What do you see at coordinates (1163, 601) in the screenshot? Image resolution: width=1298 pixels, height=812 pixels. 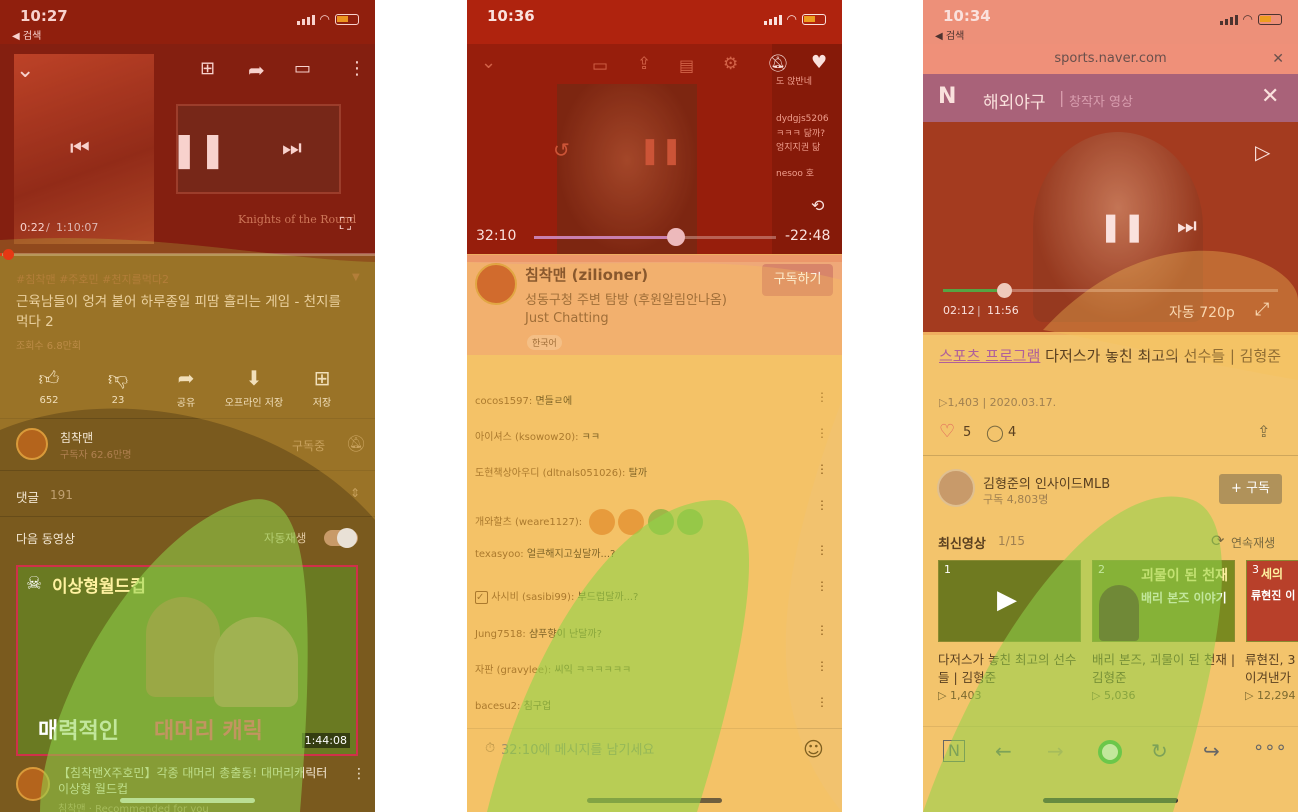 I see `latest-video-thumbnail: 2 괴물이 된 천재 배리 본즈 이야기` at bounding box center [1163, 601].